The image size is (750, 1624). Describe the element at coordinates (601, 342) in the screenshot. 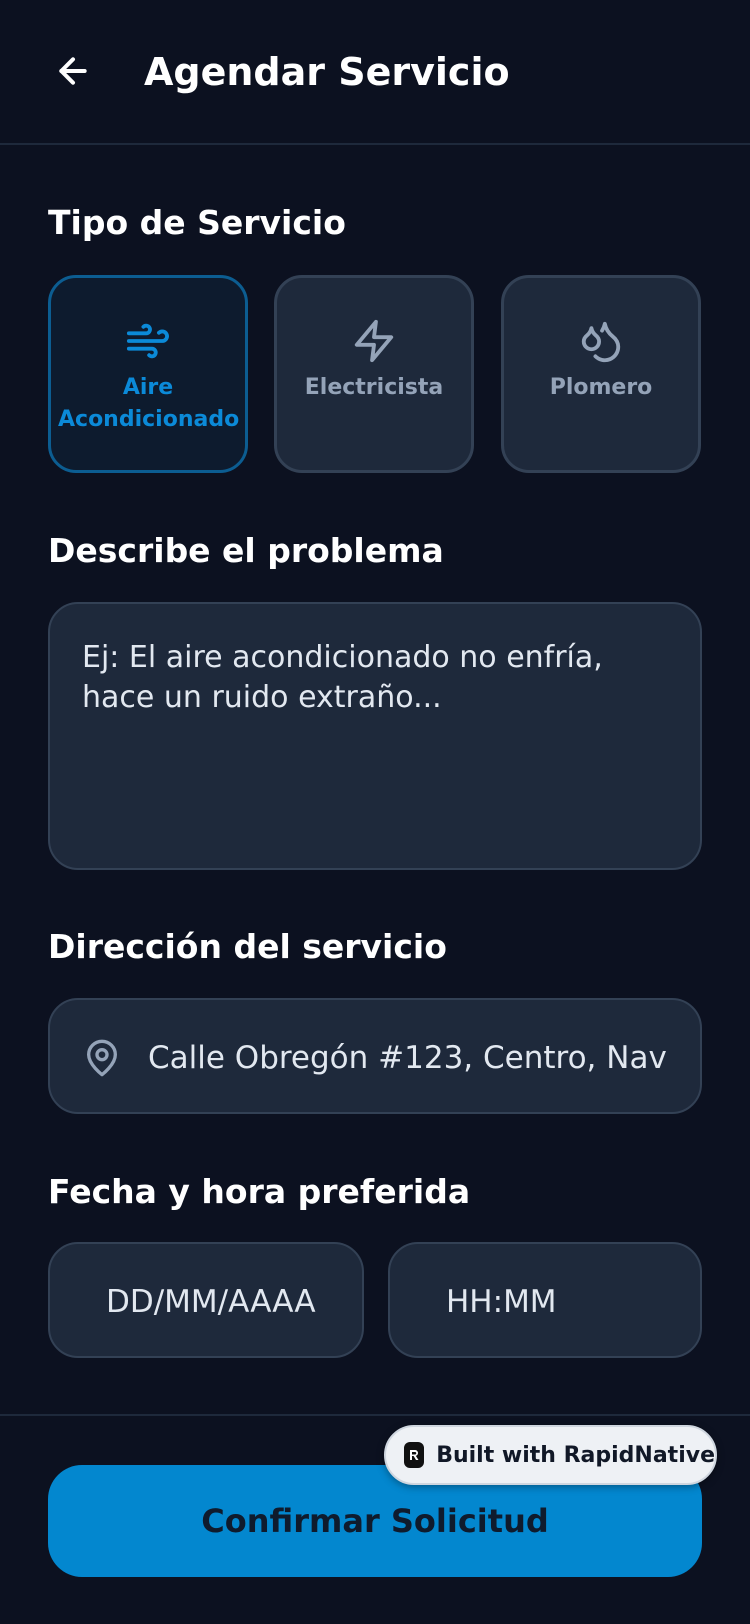

I see `droplets-icon` at that location.